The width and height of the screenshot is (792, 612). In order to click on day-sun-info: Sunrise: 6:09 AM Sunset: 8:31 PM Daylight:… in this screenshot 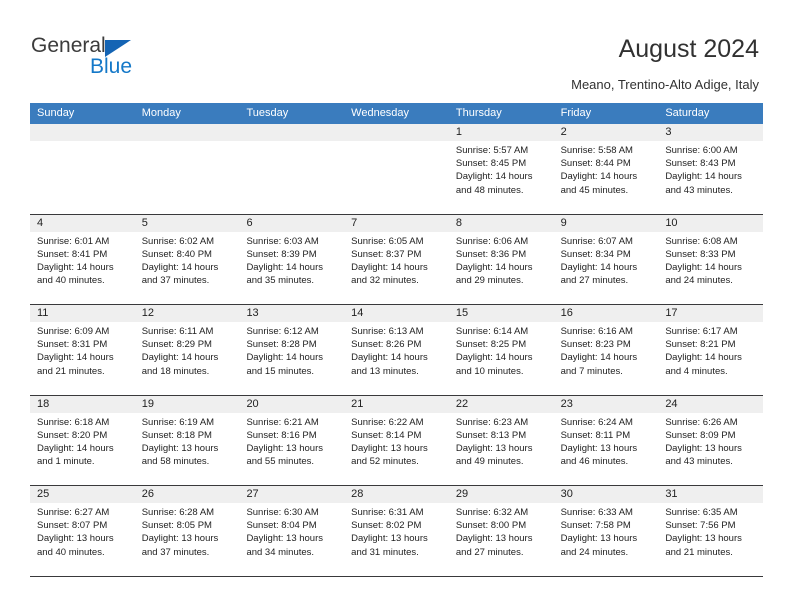, I will do `click(82, 350)`.